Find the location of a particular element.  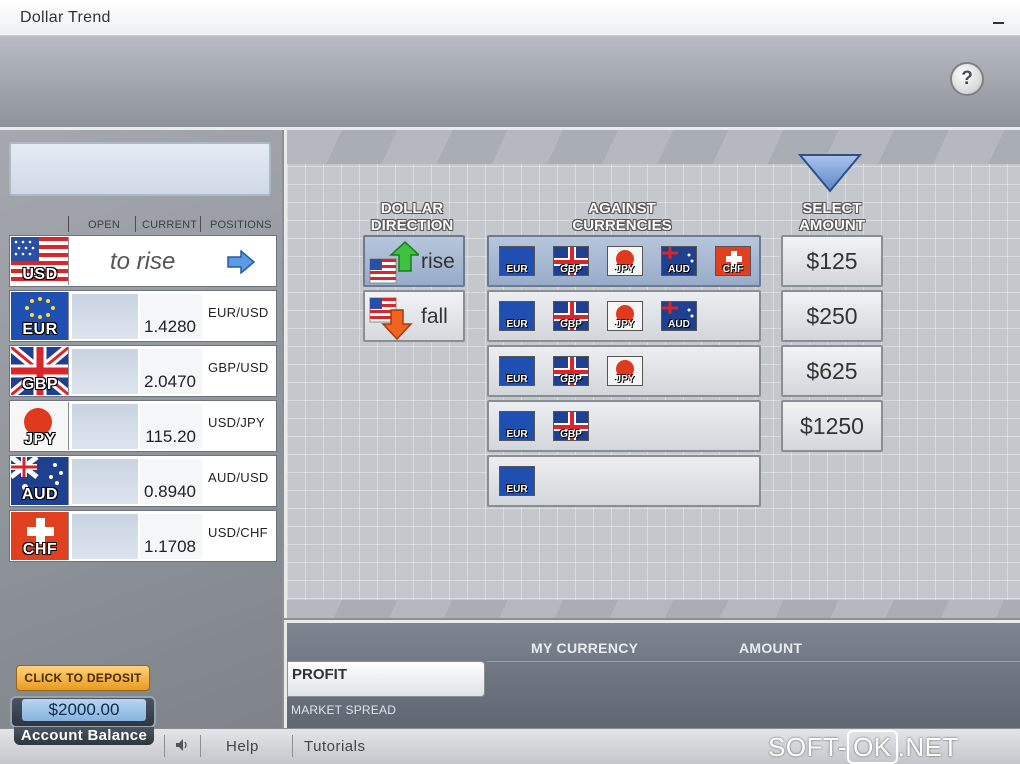

against-row-1: EUR is located at coordinates (624, 481).